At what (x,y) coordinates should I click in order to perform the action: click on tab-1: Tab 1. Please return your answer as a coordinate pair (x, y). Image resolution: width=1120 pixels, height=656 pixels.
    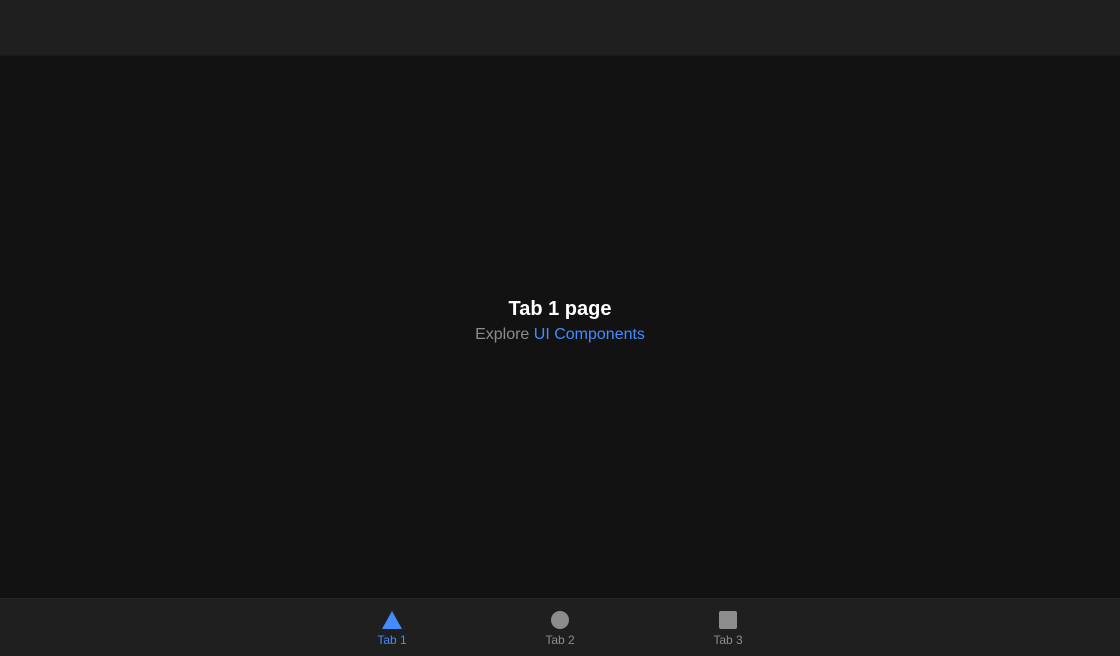
    Looking at the image, I should click on (392, 627).